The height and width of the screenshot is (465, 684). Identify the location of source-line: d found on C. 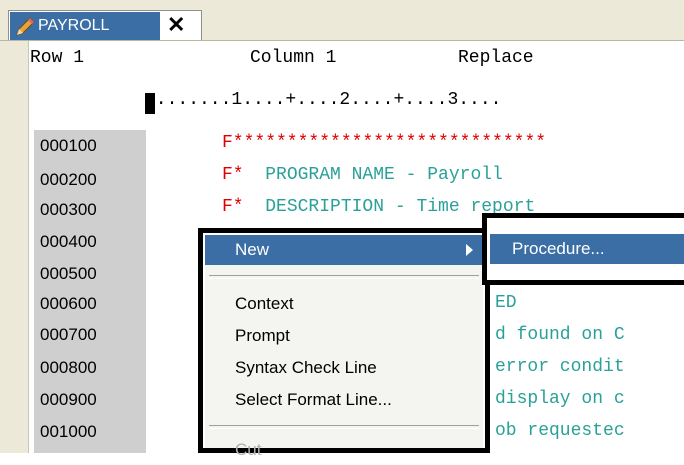
(560, 335).